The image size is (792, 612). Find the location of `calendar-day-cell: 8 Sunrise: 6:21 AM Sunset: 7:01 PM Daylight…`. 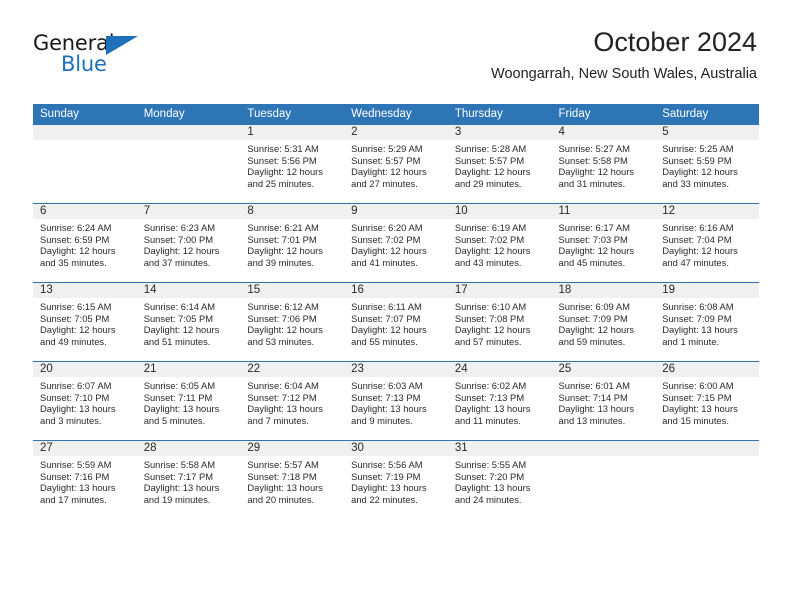

calendar-day-cell: 8 Sunrise: 6:21 AM Sunset: 7:01 PM Daylight… is located at coordinates (292, 243).